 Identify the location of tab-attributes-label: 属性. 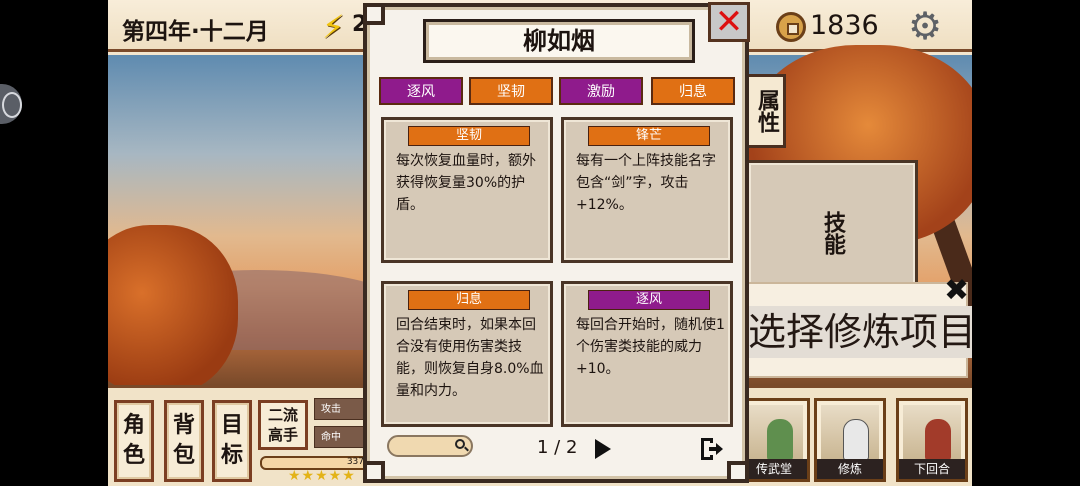
(766, 111).